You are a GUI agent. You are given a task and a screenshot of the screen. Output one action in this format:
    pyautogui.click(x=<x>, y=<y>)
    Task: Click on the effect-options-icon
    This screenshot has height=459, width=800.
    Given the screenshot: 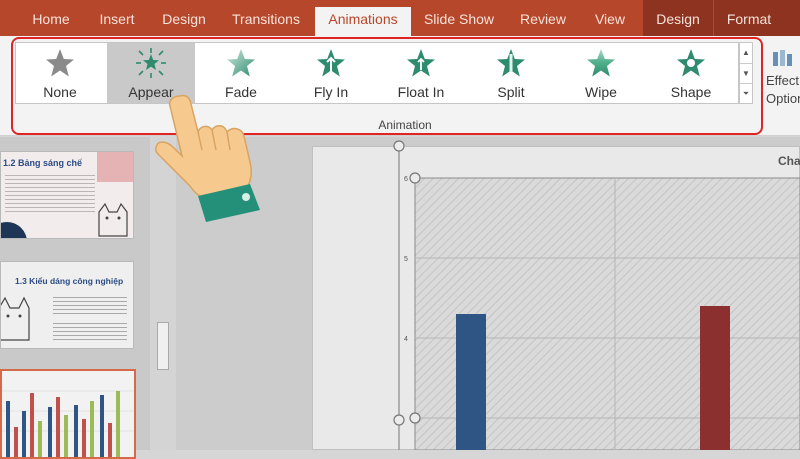 What is the action you would take?
    pyautogui.click(x=783, y=59)
    